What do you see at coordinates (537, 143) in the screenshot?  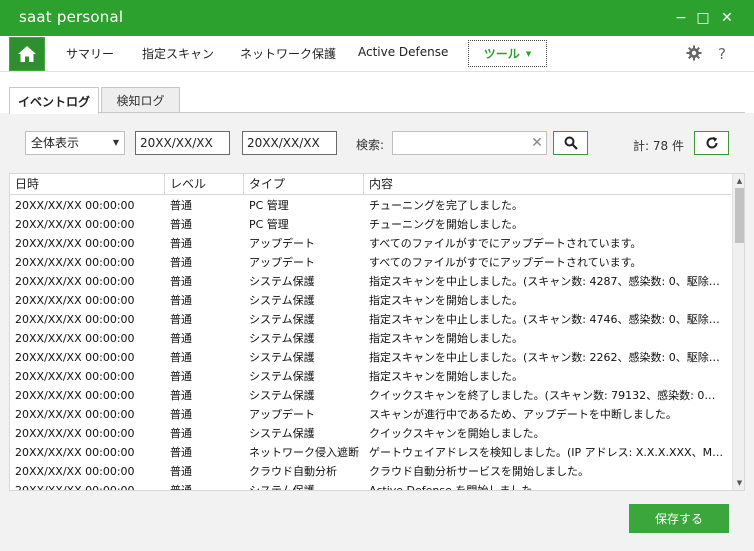 I see `clear-icon: ✕` at bounding box center [537, 143].